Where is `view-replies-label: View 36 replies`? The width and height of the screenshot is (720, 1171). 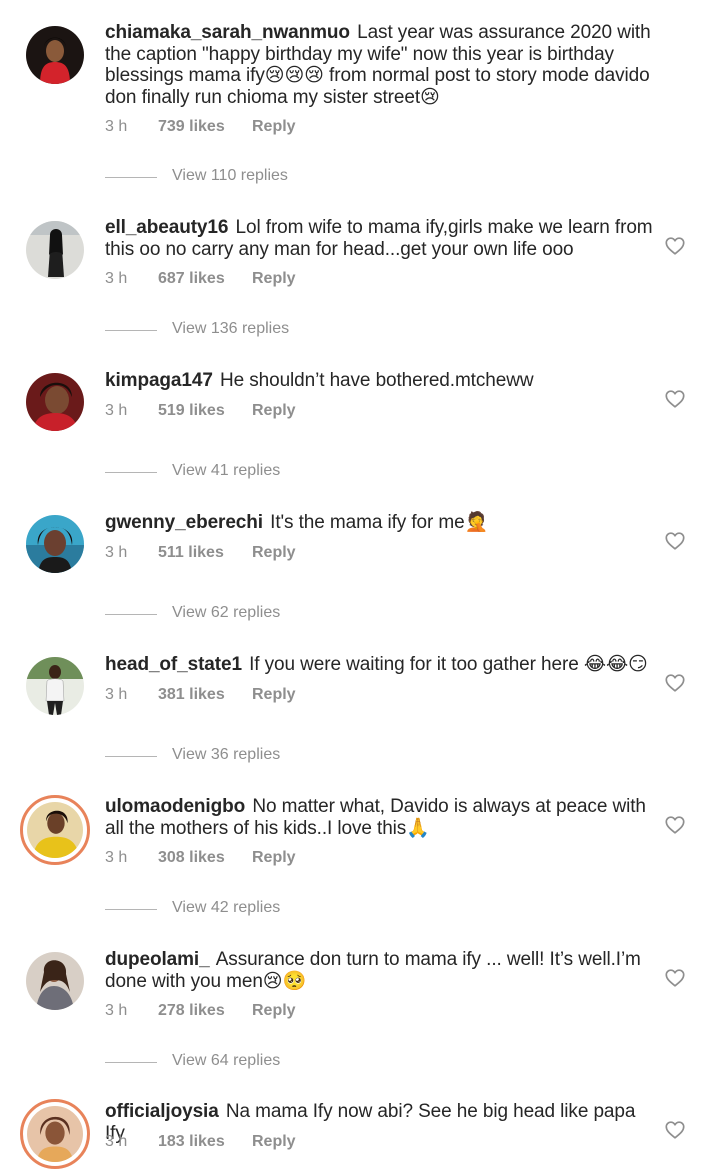 view-replies-label: View 36 replies is located at coordinates (226, 755).